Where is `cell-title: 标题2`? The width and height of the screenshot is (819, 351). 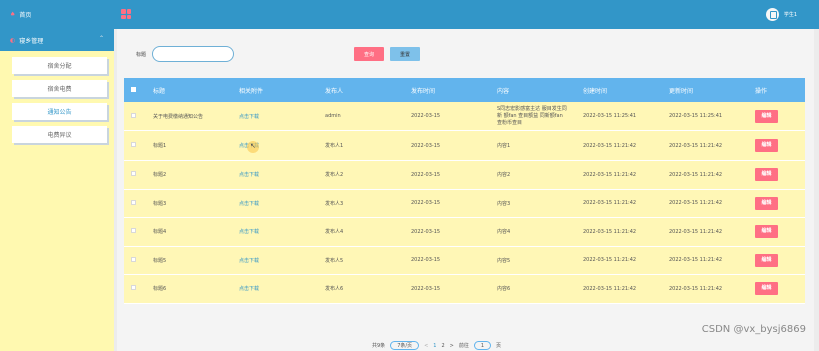 cell-title: 标题2 is located at coordinates (189, 175).